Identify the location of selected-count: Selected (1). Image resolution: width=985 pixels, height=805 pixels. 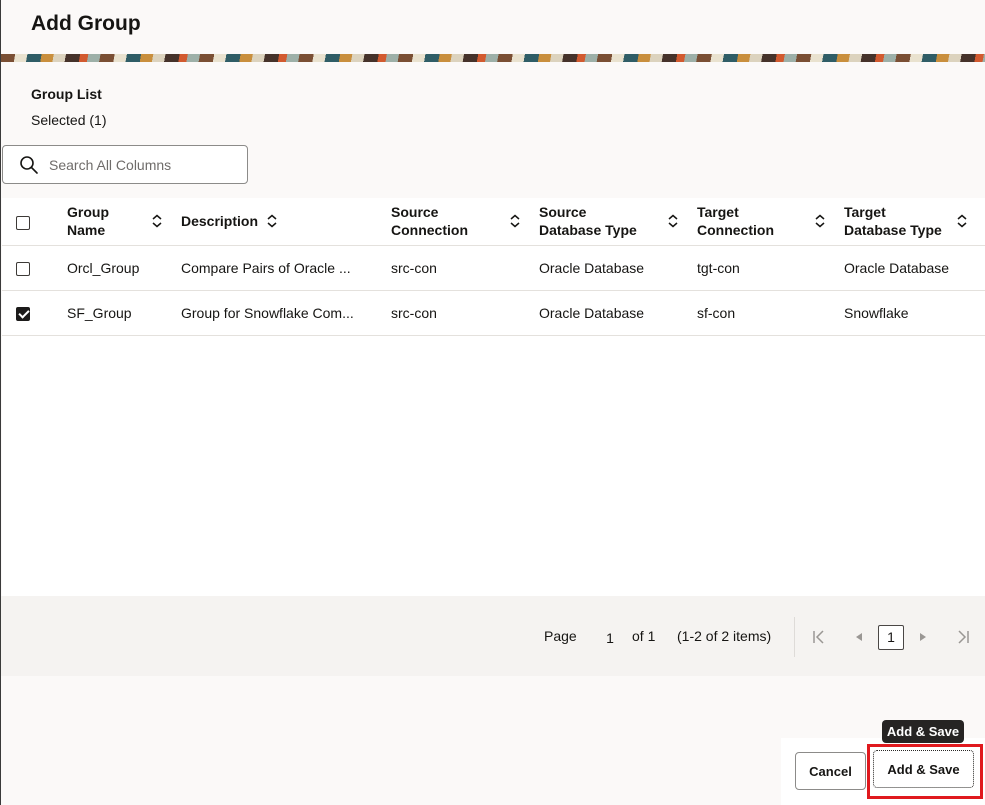
(69, 120).